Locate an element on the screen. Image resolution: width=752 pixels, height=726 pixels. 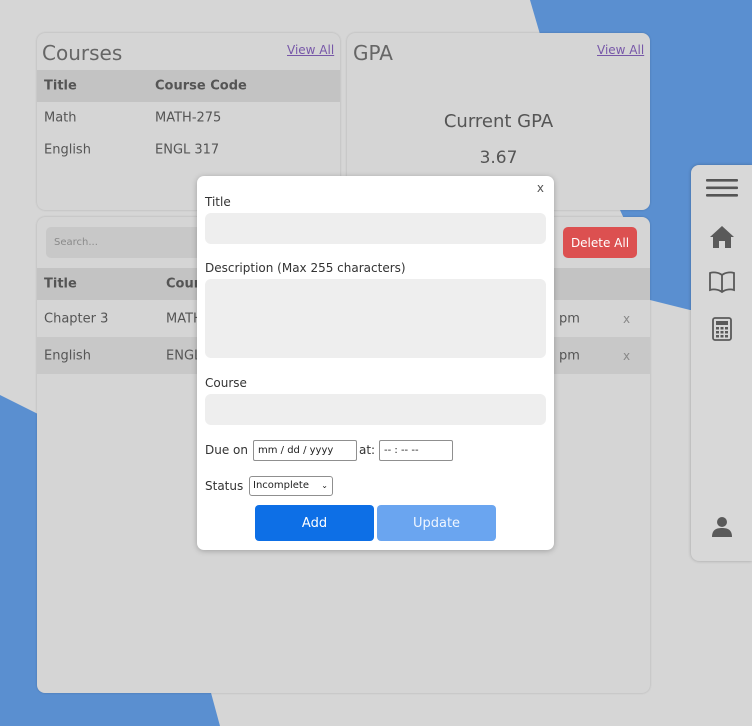
course-code-cell: MATH-275 is located at coordinates (188, 118).